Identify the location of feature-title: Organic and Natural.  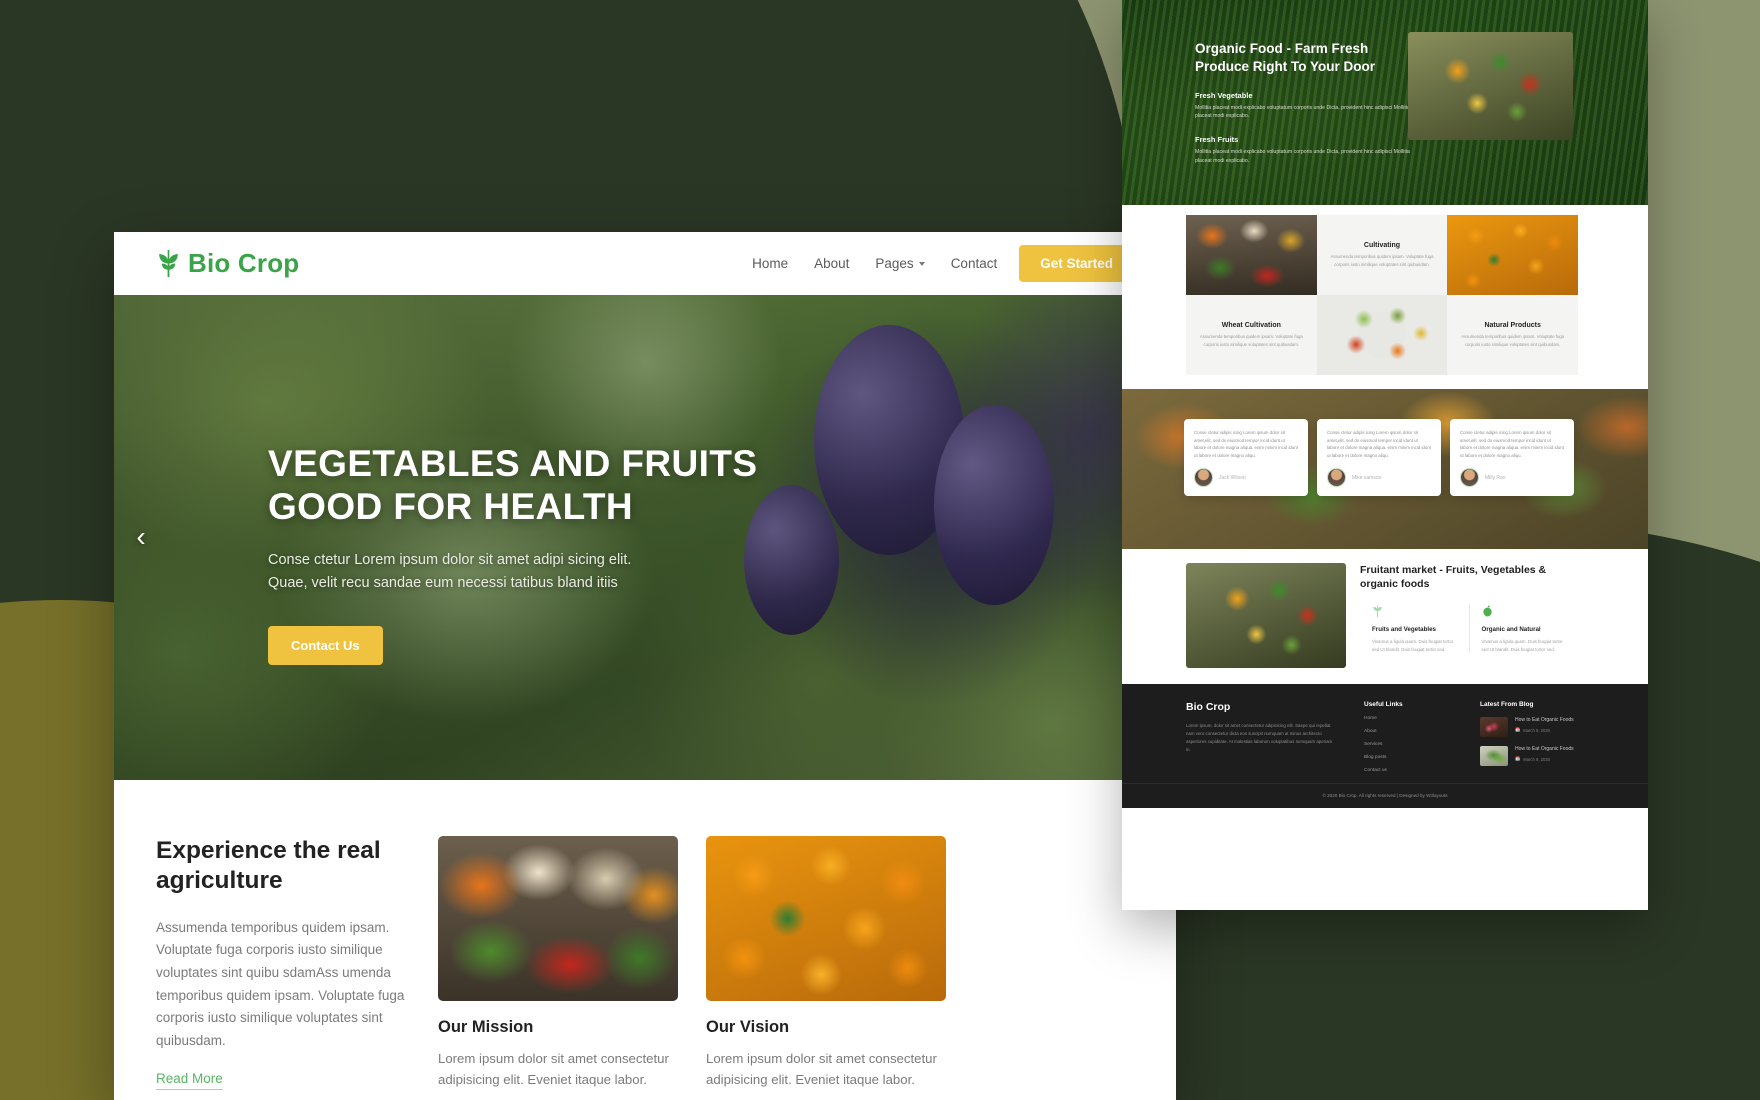
(1511, 630).